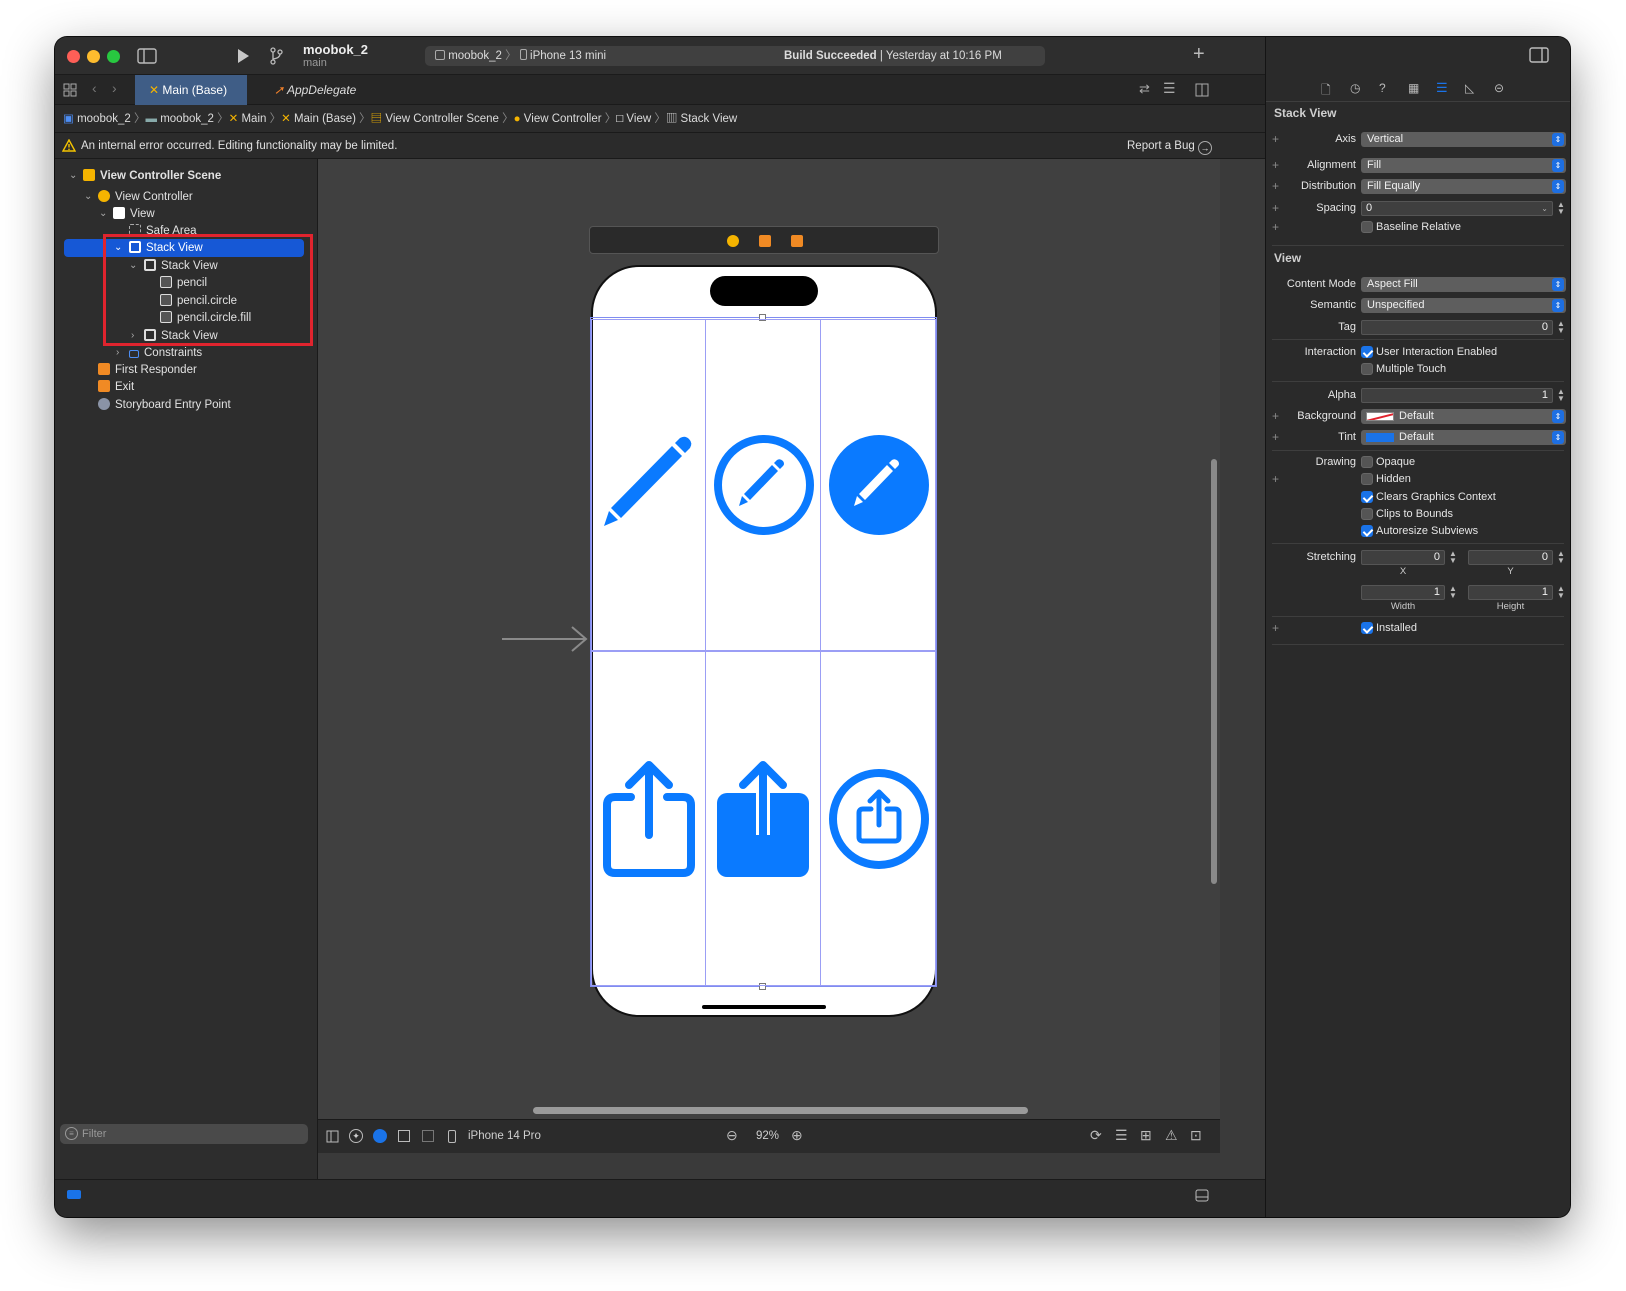  What do you see at coordinates (113, 56) in the screenshot?
I see `zoom-window-button` at bounding box center [113, 56].